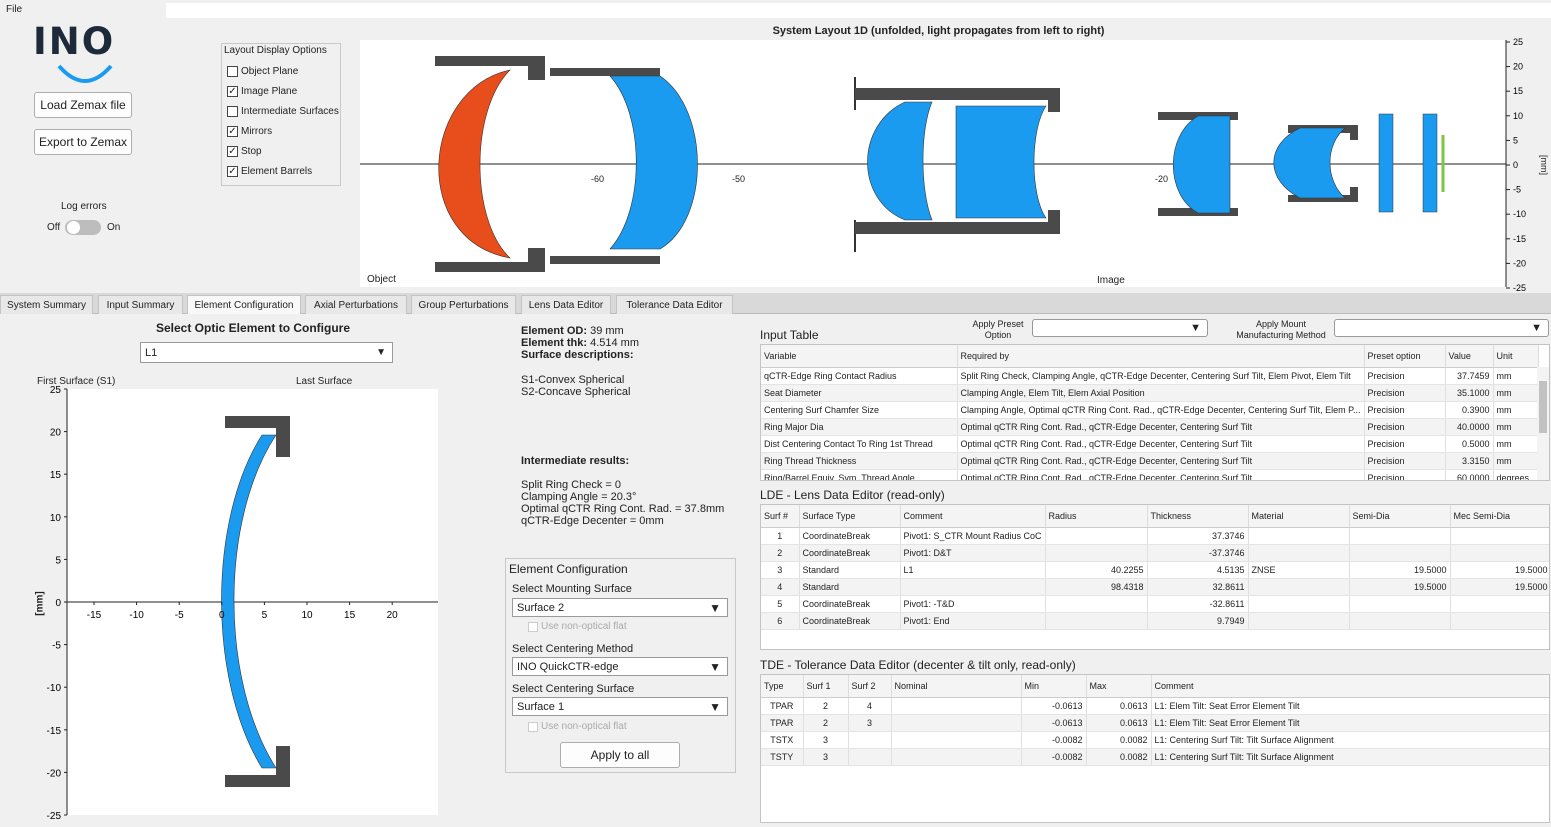 This screenshot has height=827, width=1551. Describe the element at coordinates (1400, 516) in the screenshot. I see `column-header: Semi-Dia` at that location.